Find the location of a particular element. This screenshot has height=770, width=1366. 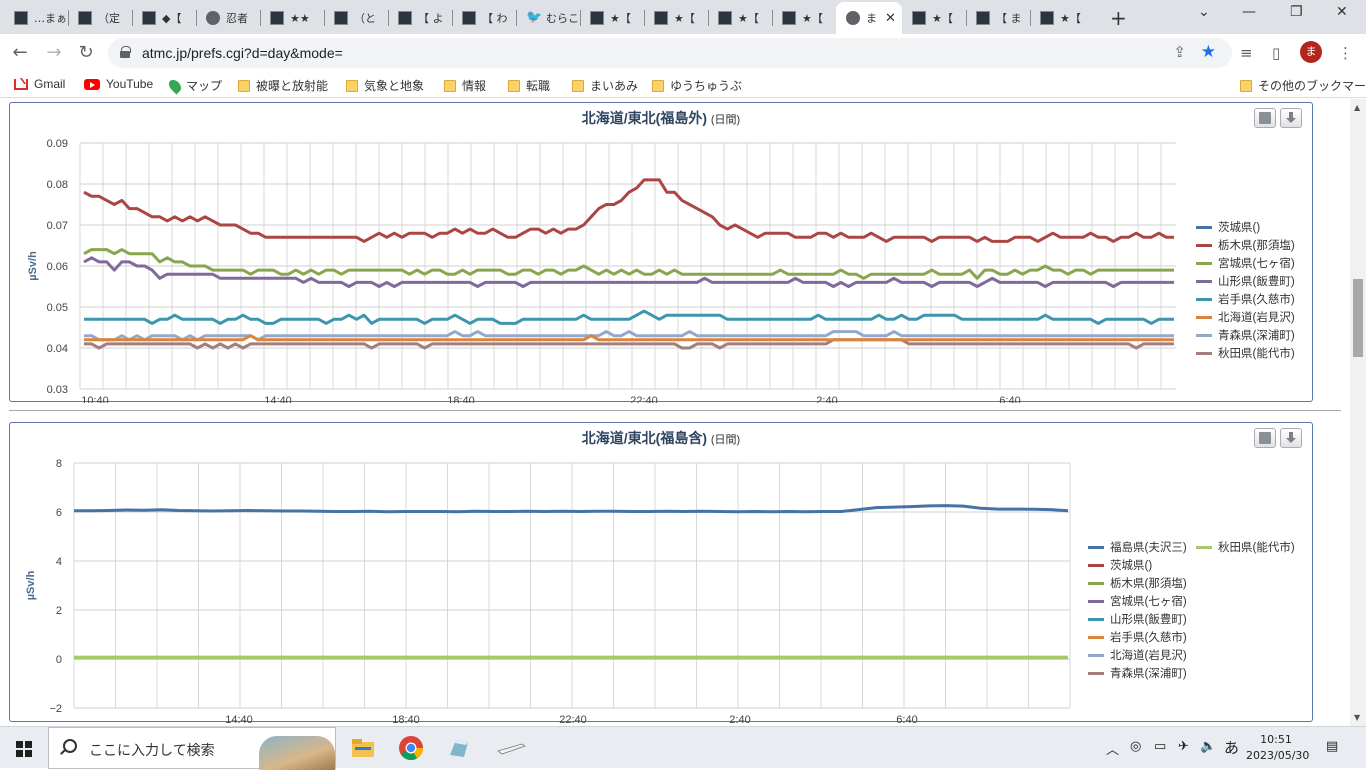

airplane-app-icon is located at coordinates (511, 748).